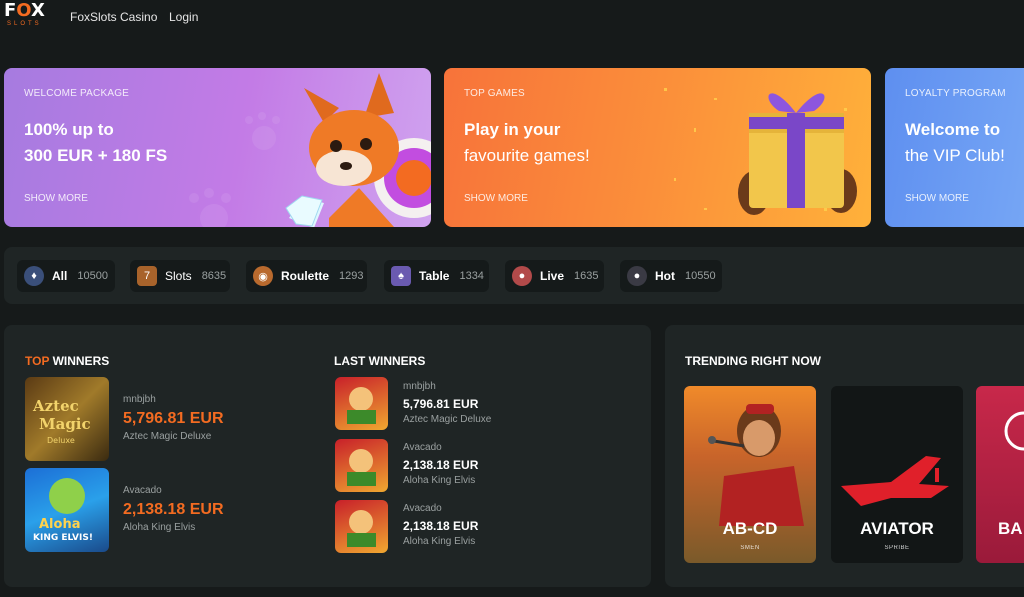 Image resolution: width=1024 pixels, height=597 pixels. Describe the element at coordinates (60, 276) in the screenshot. I see `category-label: All` at that location.